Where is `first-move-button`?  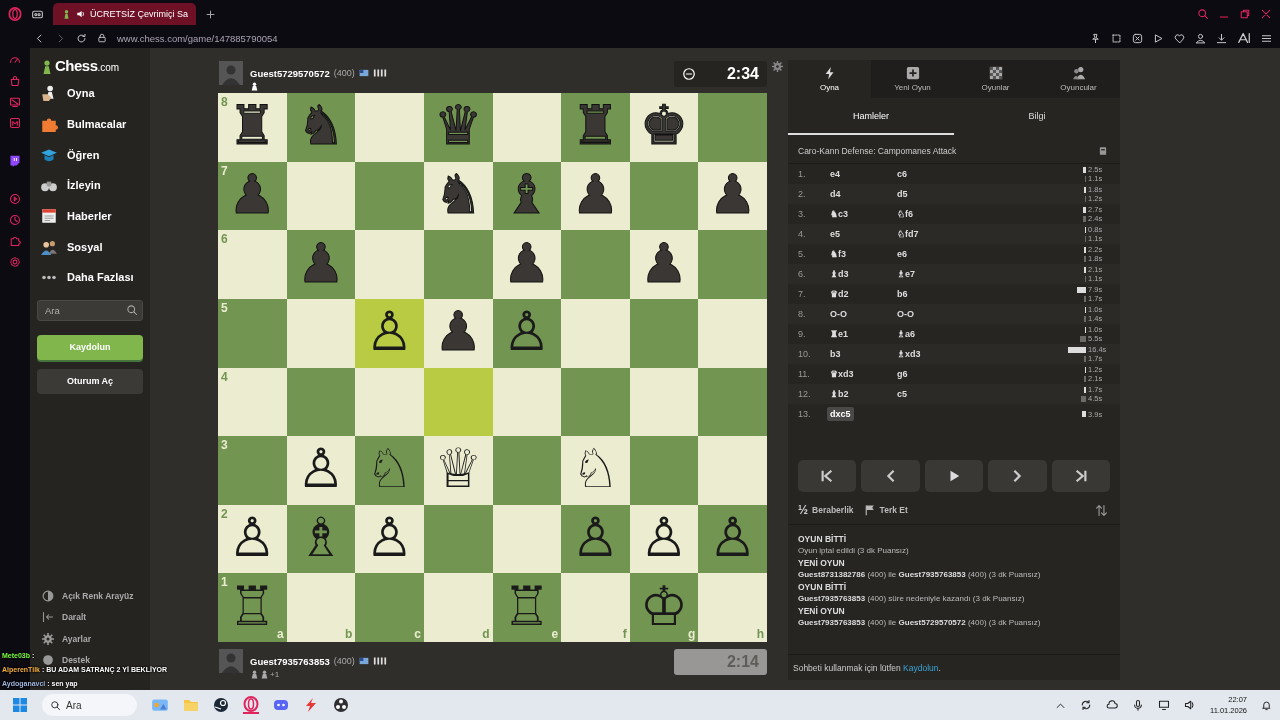
first-move-button is located at coordinates (827, 476).